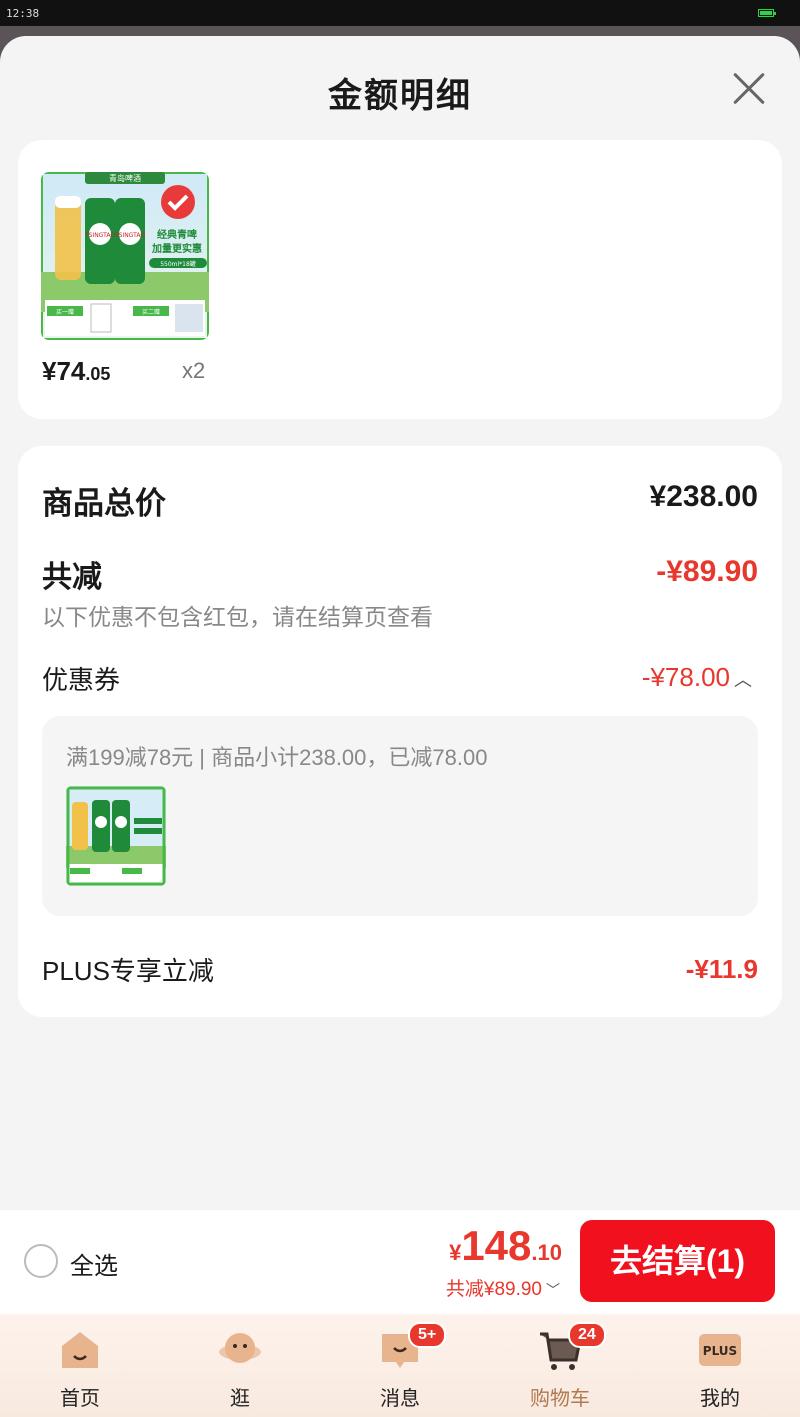 The image size is (800, 1417). Describe the element at coordinates (767, 13) in the screenshot. I see `battery-icon` at that location.